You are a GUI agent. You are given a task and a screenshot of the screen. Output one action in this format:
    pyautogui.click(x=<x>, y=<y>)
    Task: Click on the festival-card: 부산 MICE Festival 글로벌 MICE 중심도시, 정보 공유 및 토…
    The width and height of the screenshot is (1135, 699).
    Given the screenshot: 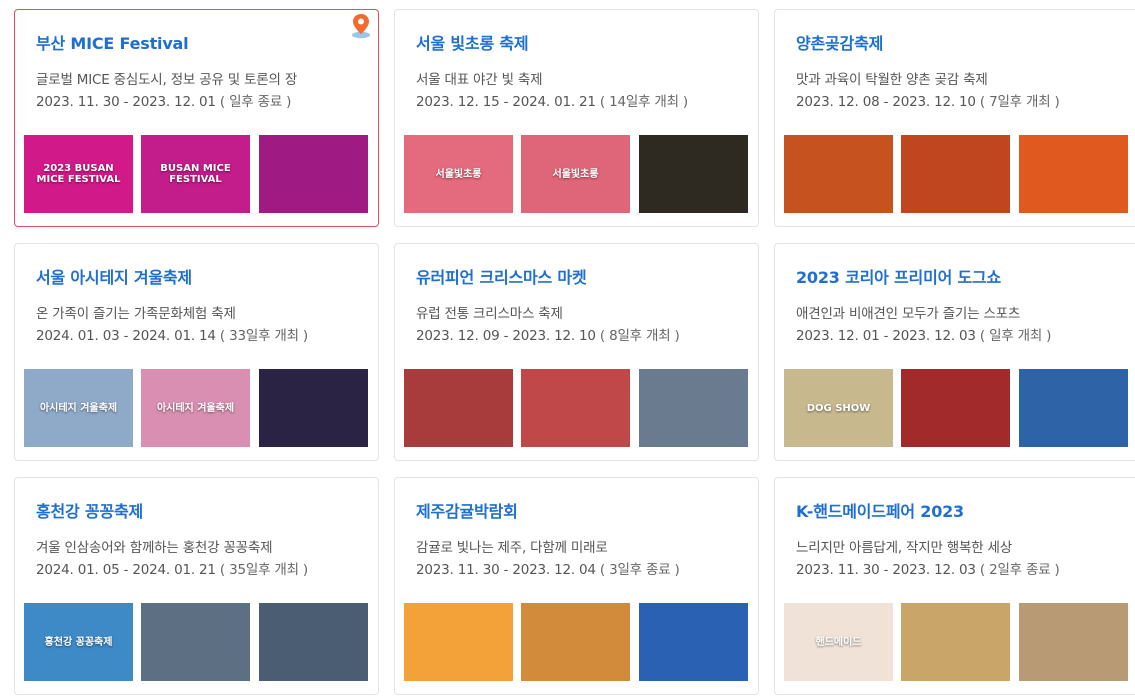 What is the action you would take?
    pyautogui.click(x=196, y=118)
    